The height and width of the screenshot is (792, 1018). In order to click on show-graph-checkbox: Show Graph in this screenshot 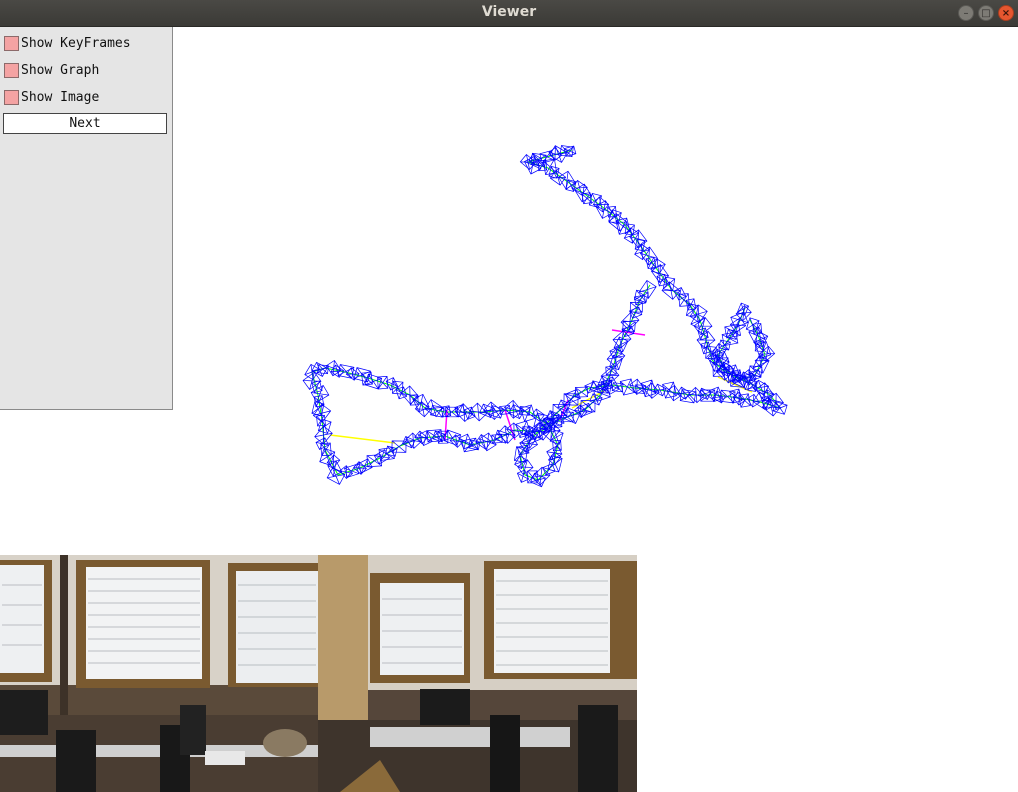, I will do `click(87, 72)`.